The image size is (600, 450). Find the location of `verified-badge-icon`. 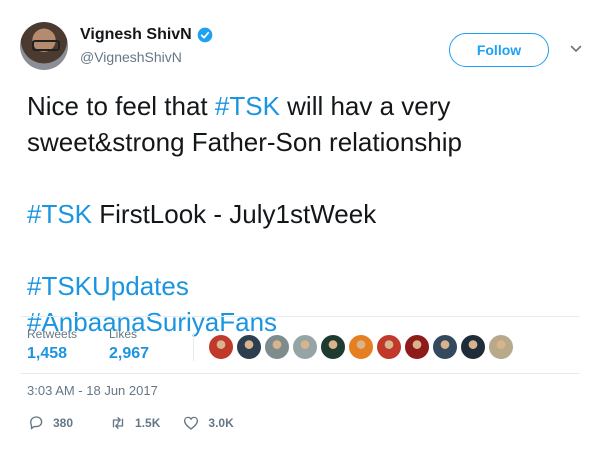

verified-badge-icon is located at coordinates (205, 35).